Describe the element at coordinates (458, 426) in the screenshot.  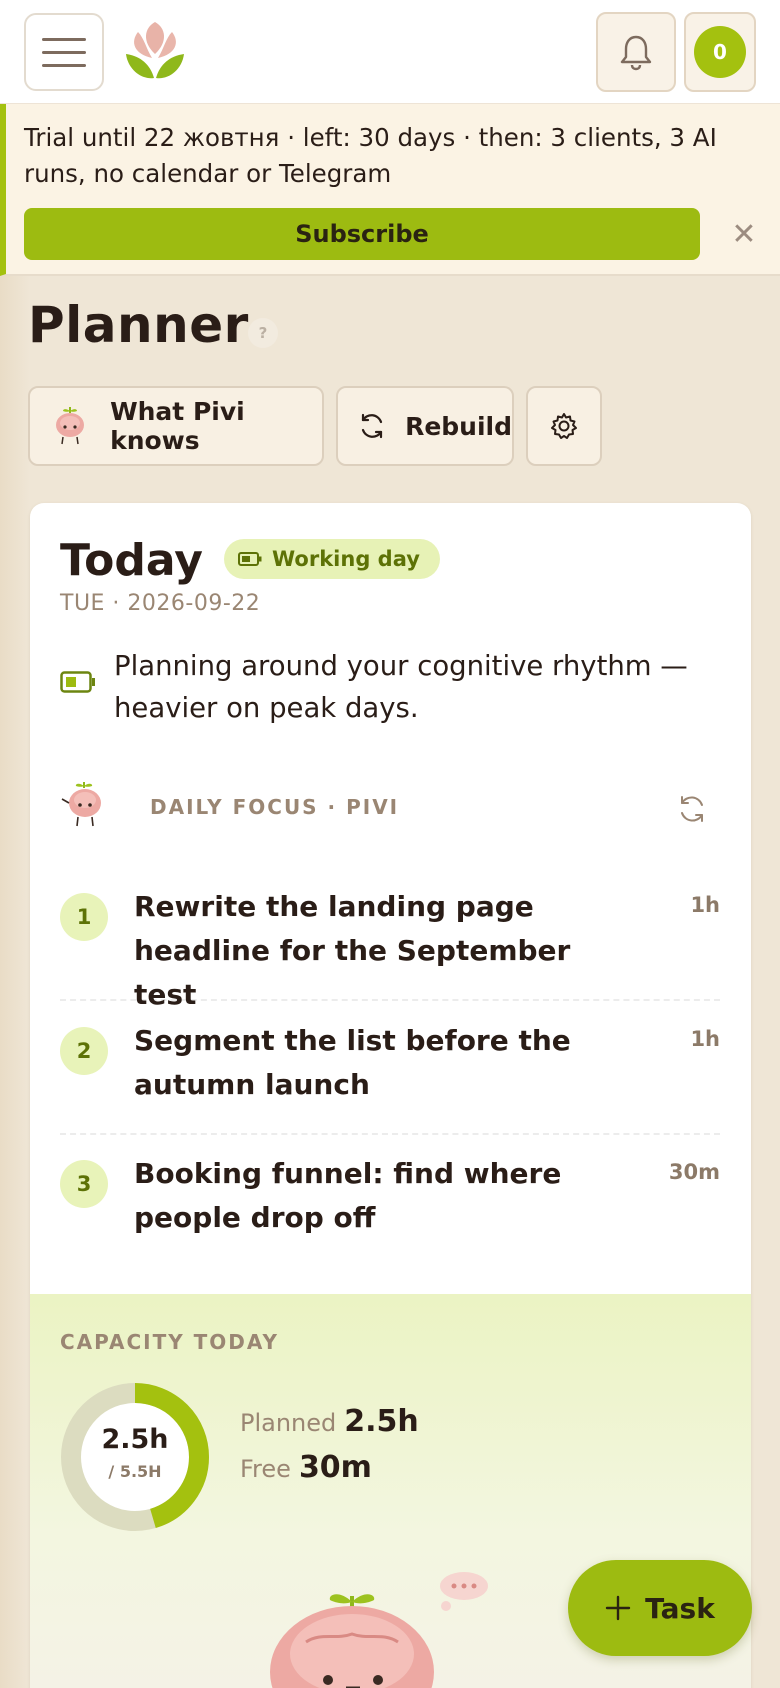
I see `rebuild-label: Rebuild` at that location.